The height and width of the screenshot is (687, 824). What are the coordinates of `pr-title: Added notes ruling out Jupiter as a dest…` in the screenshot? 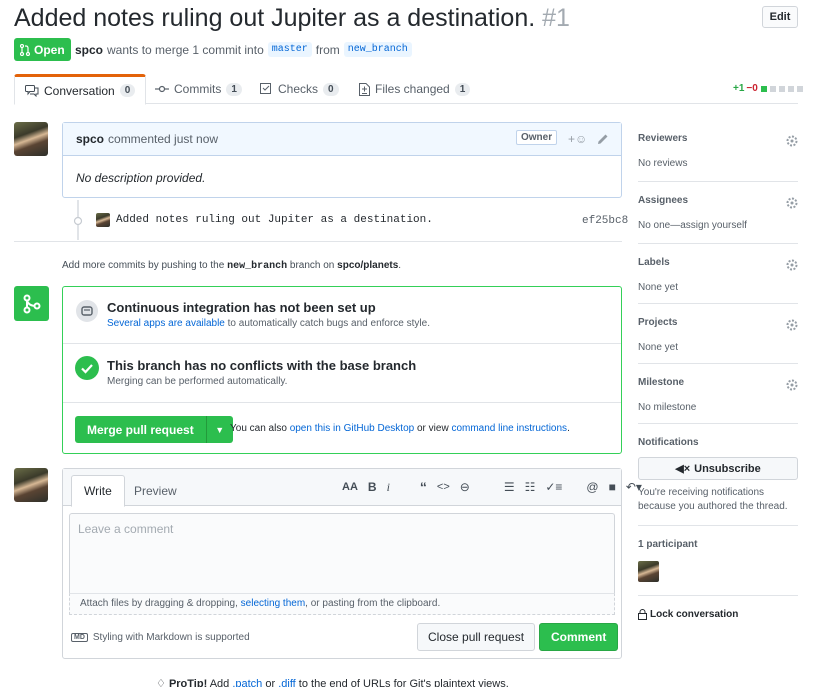 It's located at (292, 18).